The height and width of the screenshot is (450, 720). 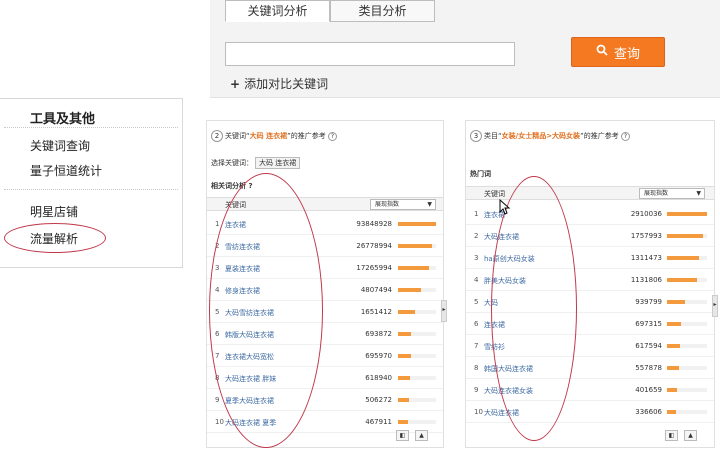 I want to click on row-value: 401659, so click(x=648, y=390).